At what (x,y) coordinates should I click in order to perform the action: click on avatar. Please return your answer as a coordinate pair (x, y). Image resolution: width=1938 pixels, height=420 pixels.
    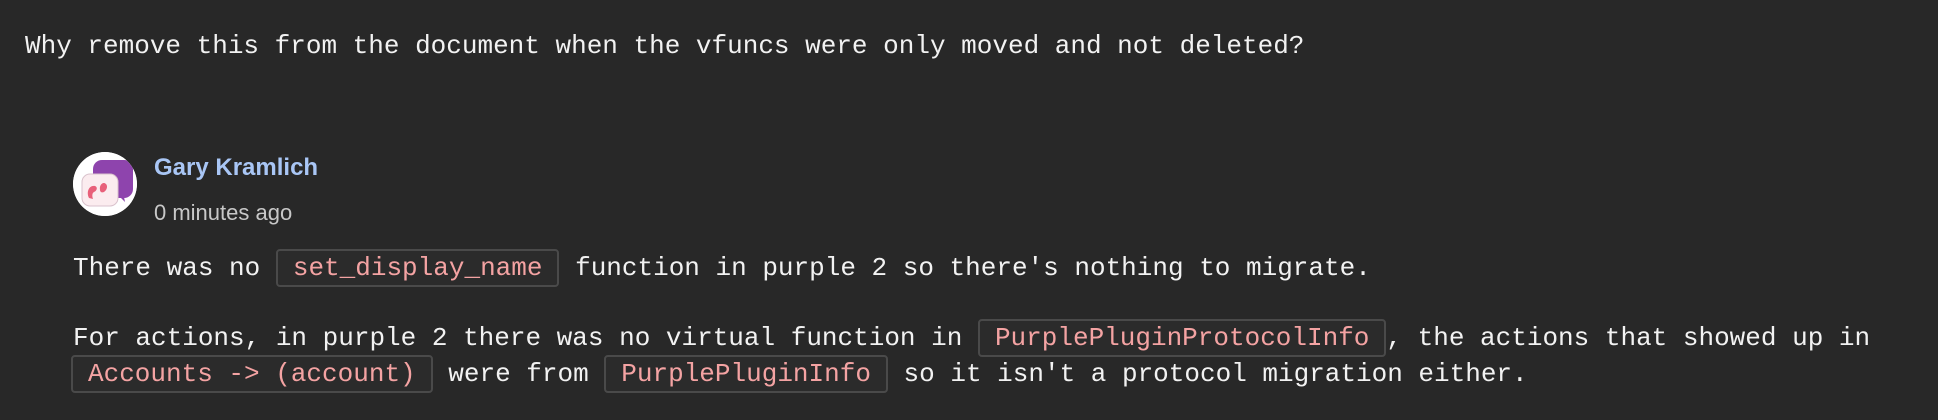
    Looking at the image, I should click on (105, 184).